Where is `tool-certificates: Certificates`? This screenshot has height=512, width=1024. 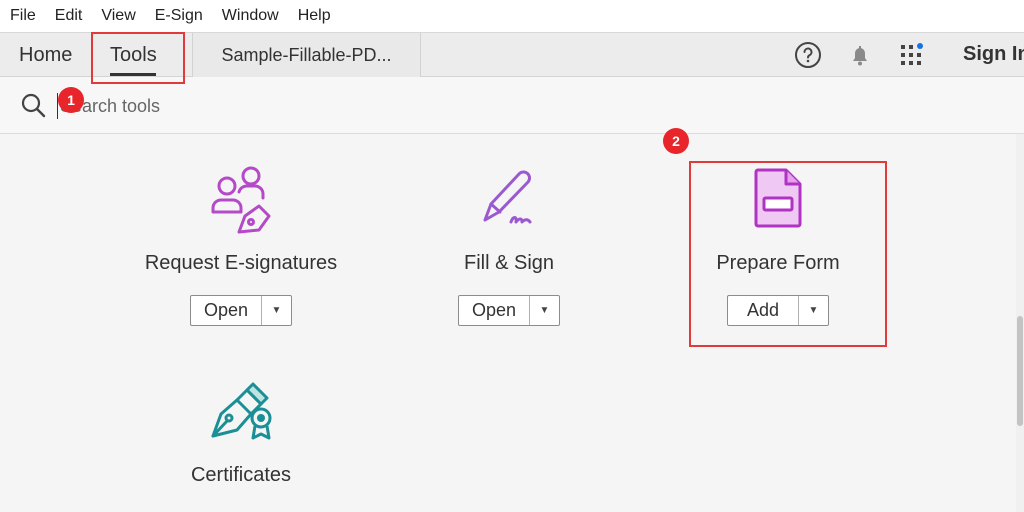 tool-certificates: Certificates is located at coordinates (241, 430).